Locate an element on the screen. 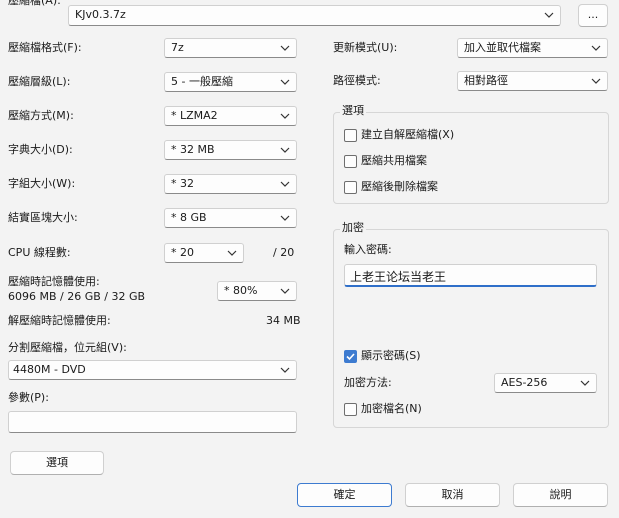 The image size is (619, 518). solid-select: * 8 GB is located at coordinates (230, 218).